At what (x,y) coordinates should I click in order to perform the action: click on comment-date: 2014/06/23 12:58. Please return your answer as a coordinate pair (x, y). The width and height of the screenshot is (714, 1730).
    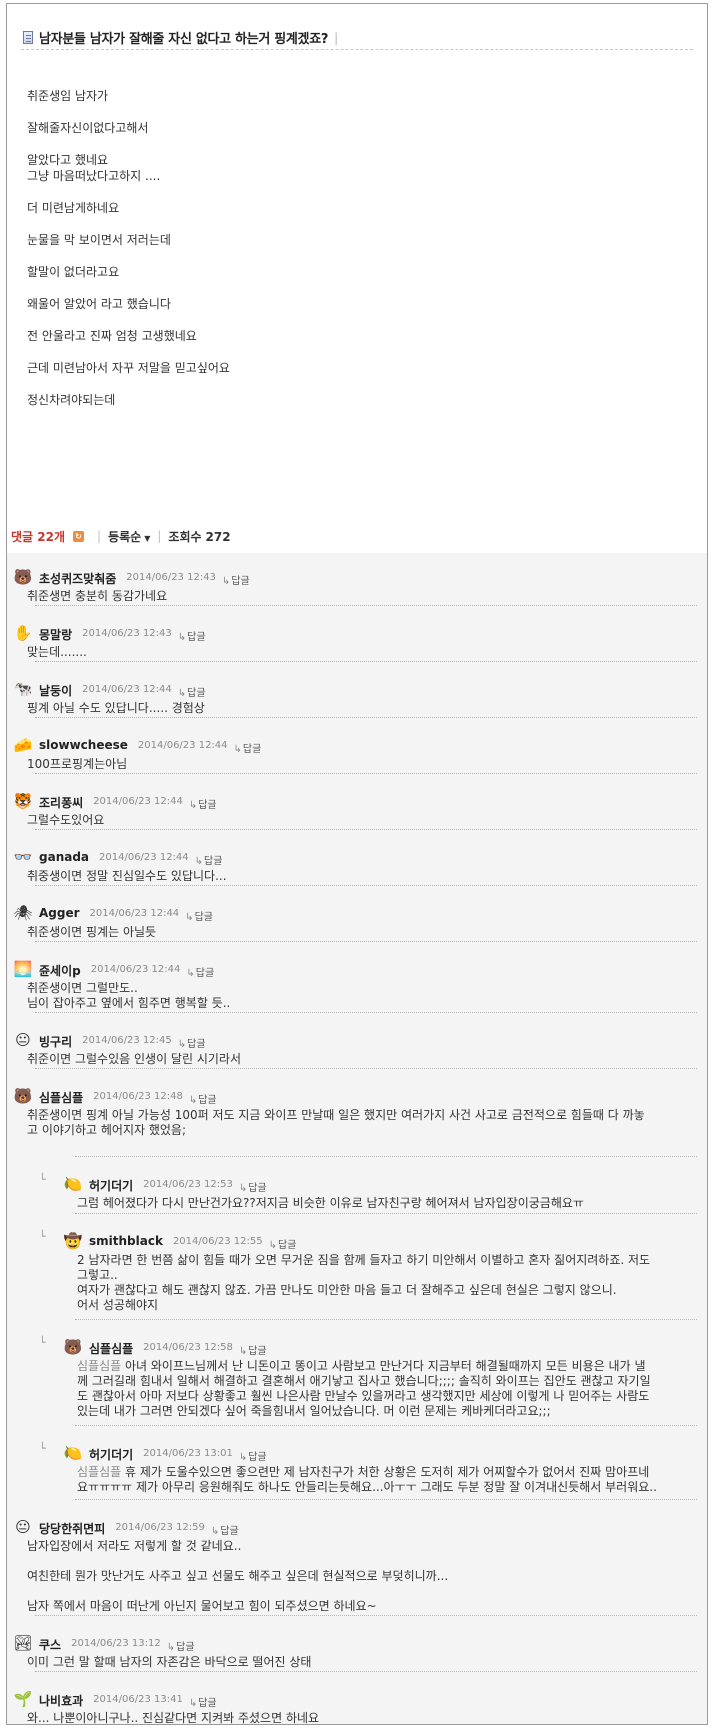
    Looking at the image, I should click on (188, 1347).